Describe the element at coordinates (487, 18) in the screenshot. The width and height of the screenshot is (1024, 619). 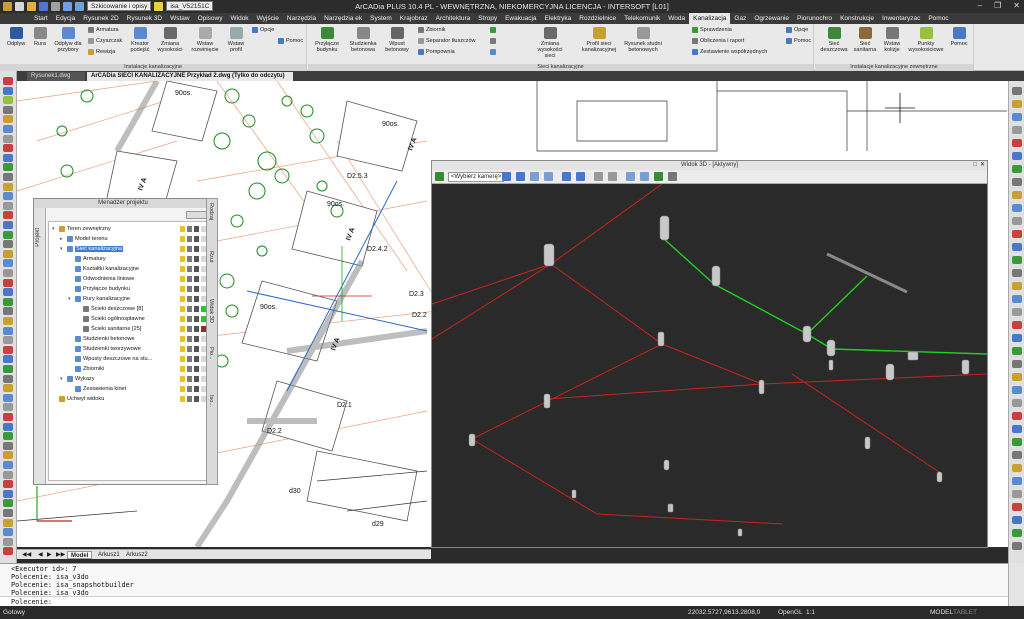
I see `tab-stropy: Stropy` at that location.